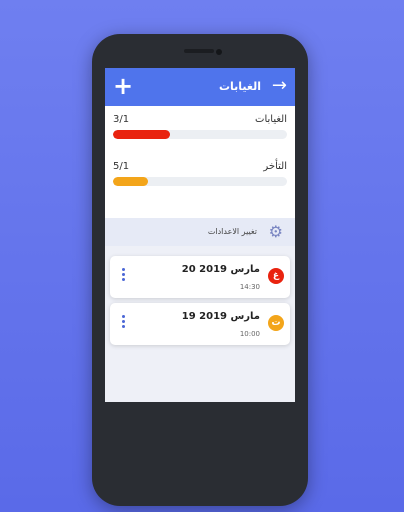 This screenshot has height=512, width=404. I want to click on settings-label: تغيير الاعدادات, so click(232, 231).